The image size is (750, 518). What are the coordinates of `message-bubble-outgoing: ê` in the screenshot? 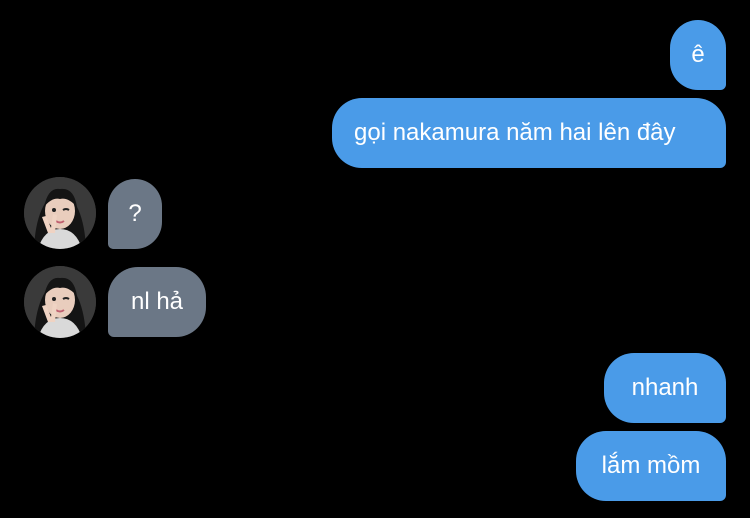 It's located at (698, 55).